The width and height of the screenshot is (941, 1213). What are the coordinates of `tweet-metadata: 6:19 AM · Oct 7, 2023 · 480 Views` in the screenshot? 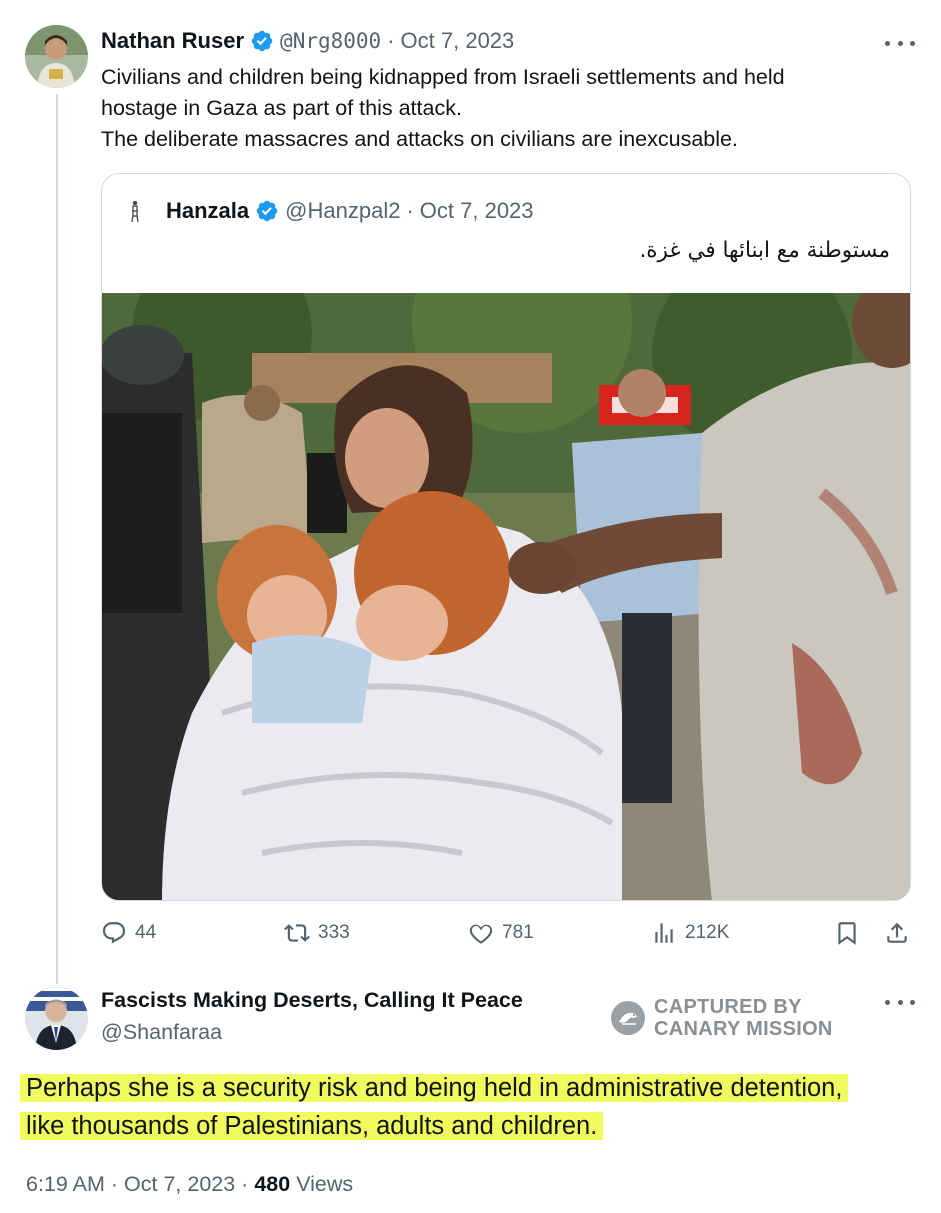 It's located at (189, 1184).